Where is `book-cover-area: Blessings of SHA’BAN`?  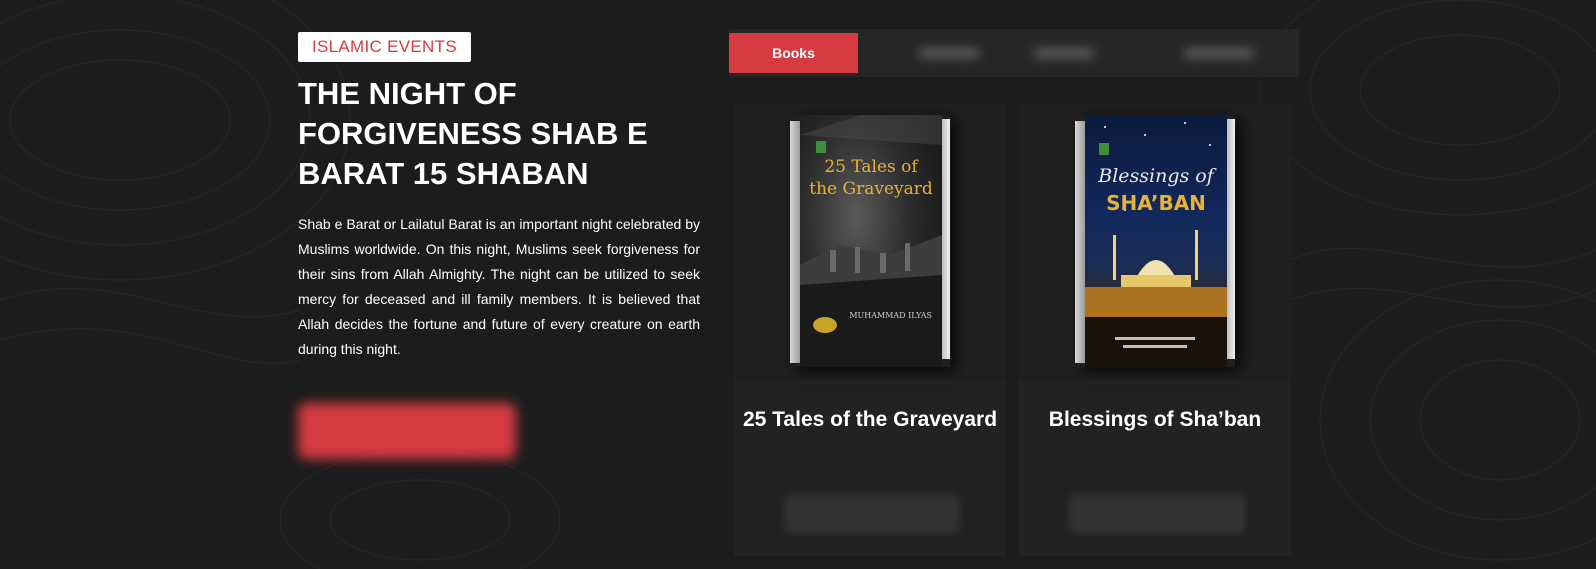 book-cover-area: Blessings of SHA’BAN is located at coordinates (1155, 241).